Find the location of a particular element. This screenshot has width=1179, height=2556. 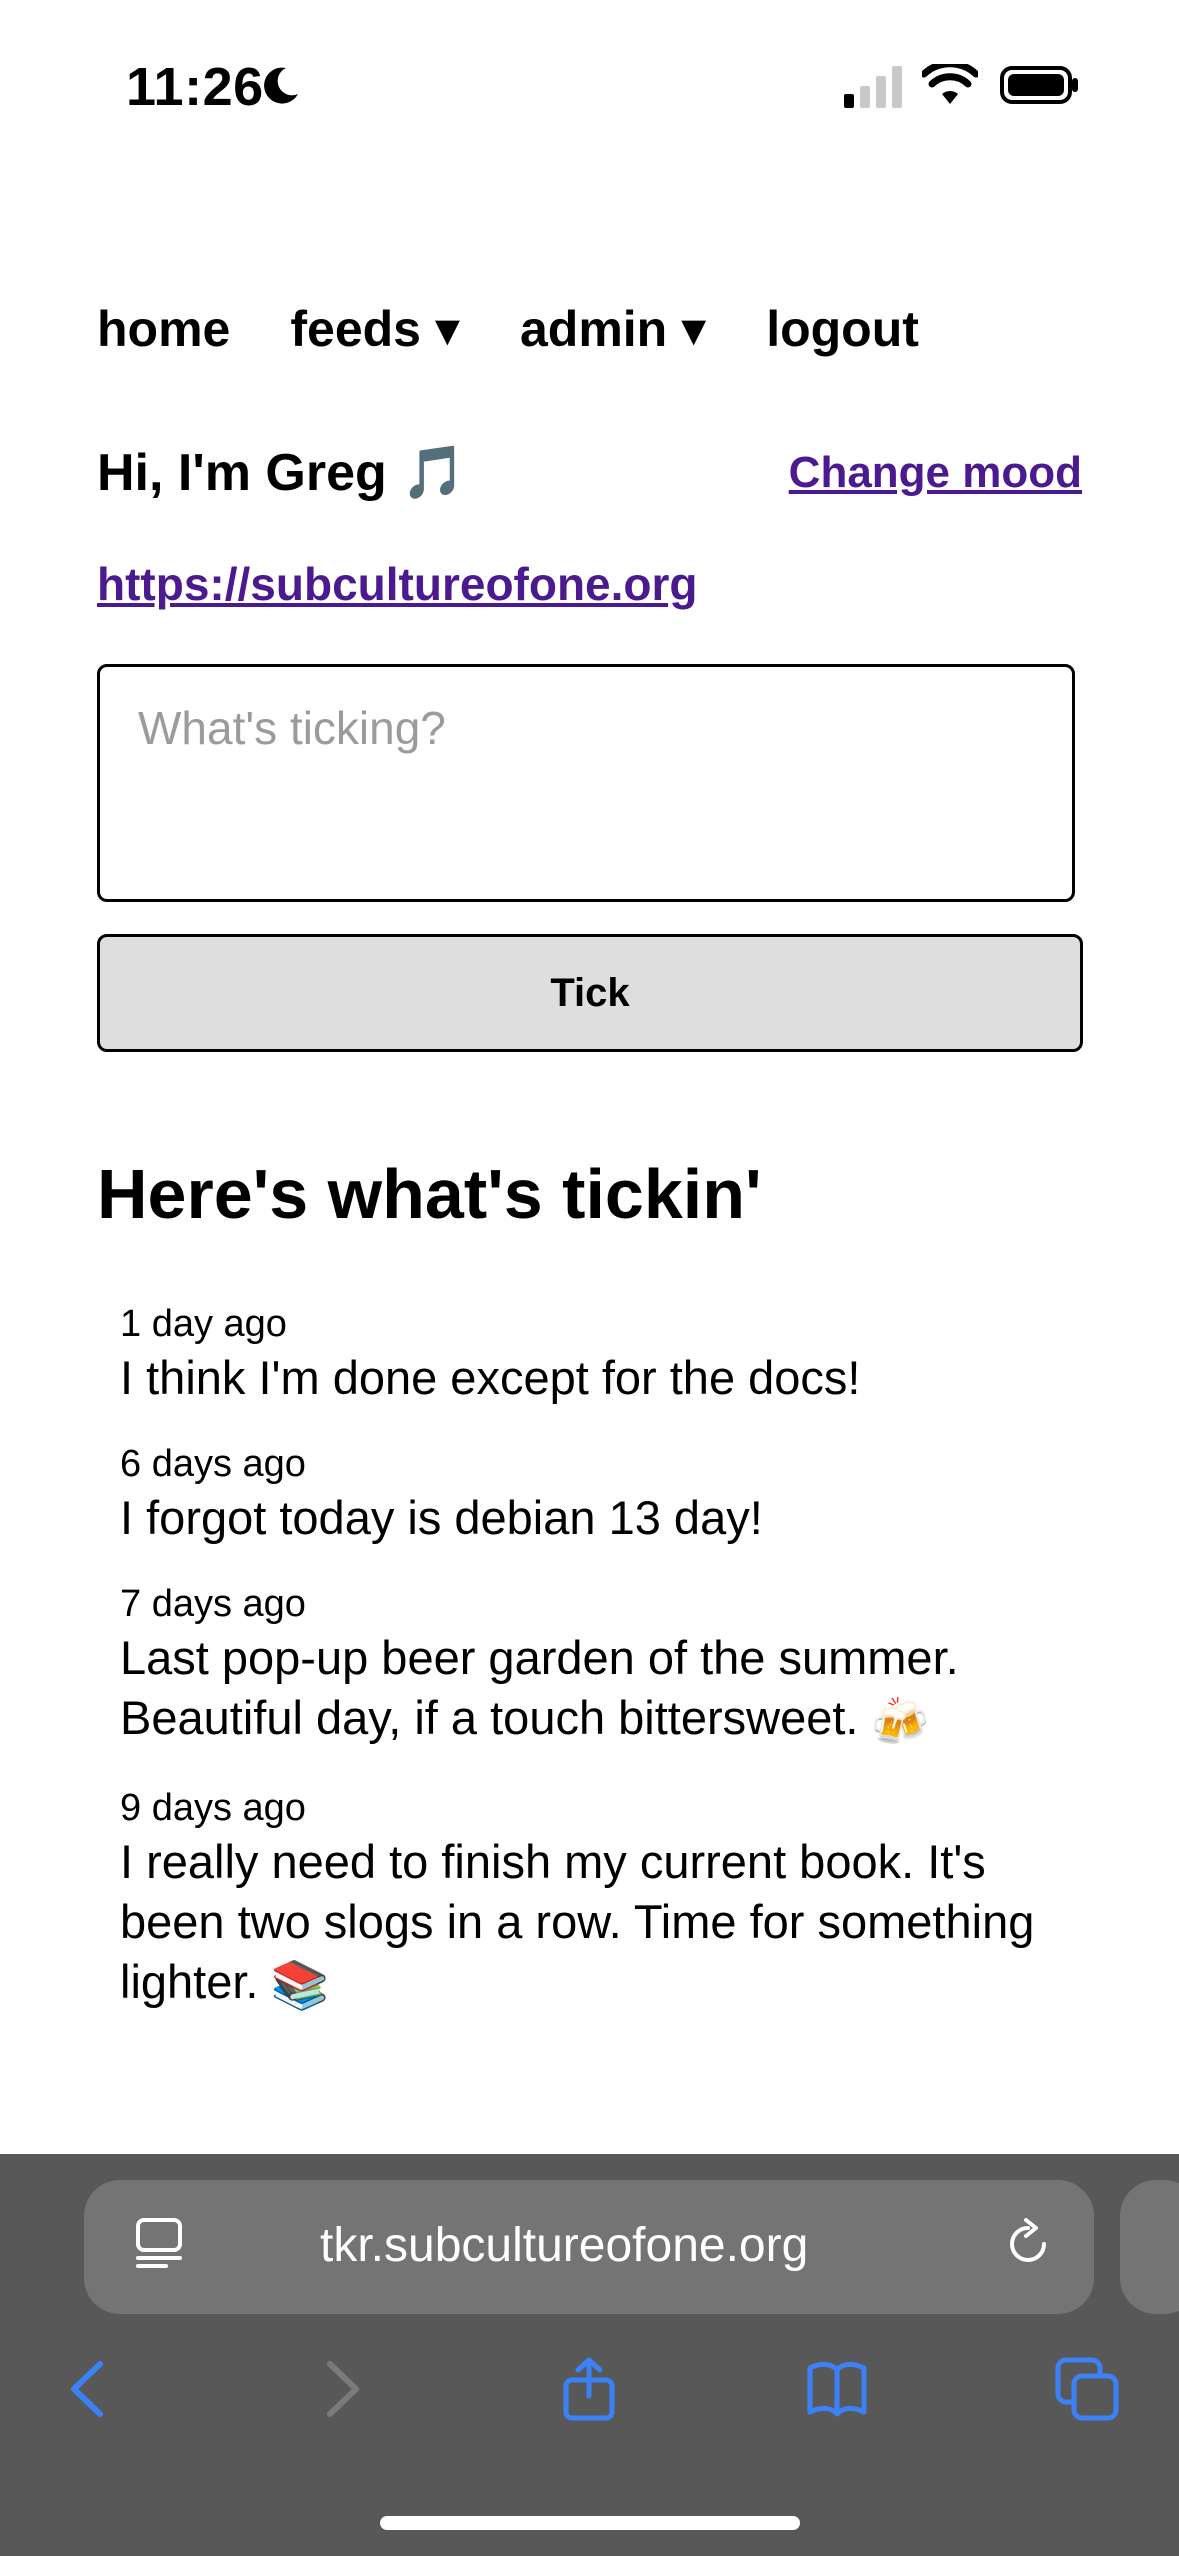

moon-icon is located at coordinates (281, 85).